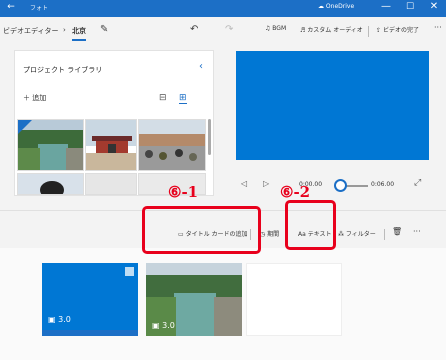 This screenshot has width=446, height=360. I want to click on storyboard-card-2: ▣ 3.0, so click(194, 299).